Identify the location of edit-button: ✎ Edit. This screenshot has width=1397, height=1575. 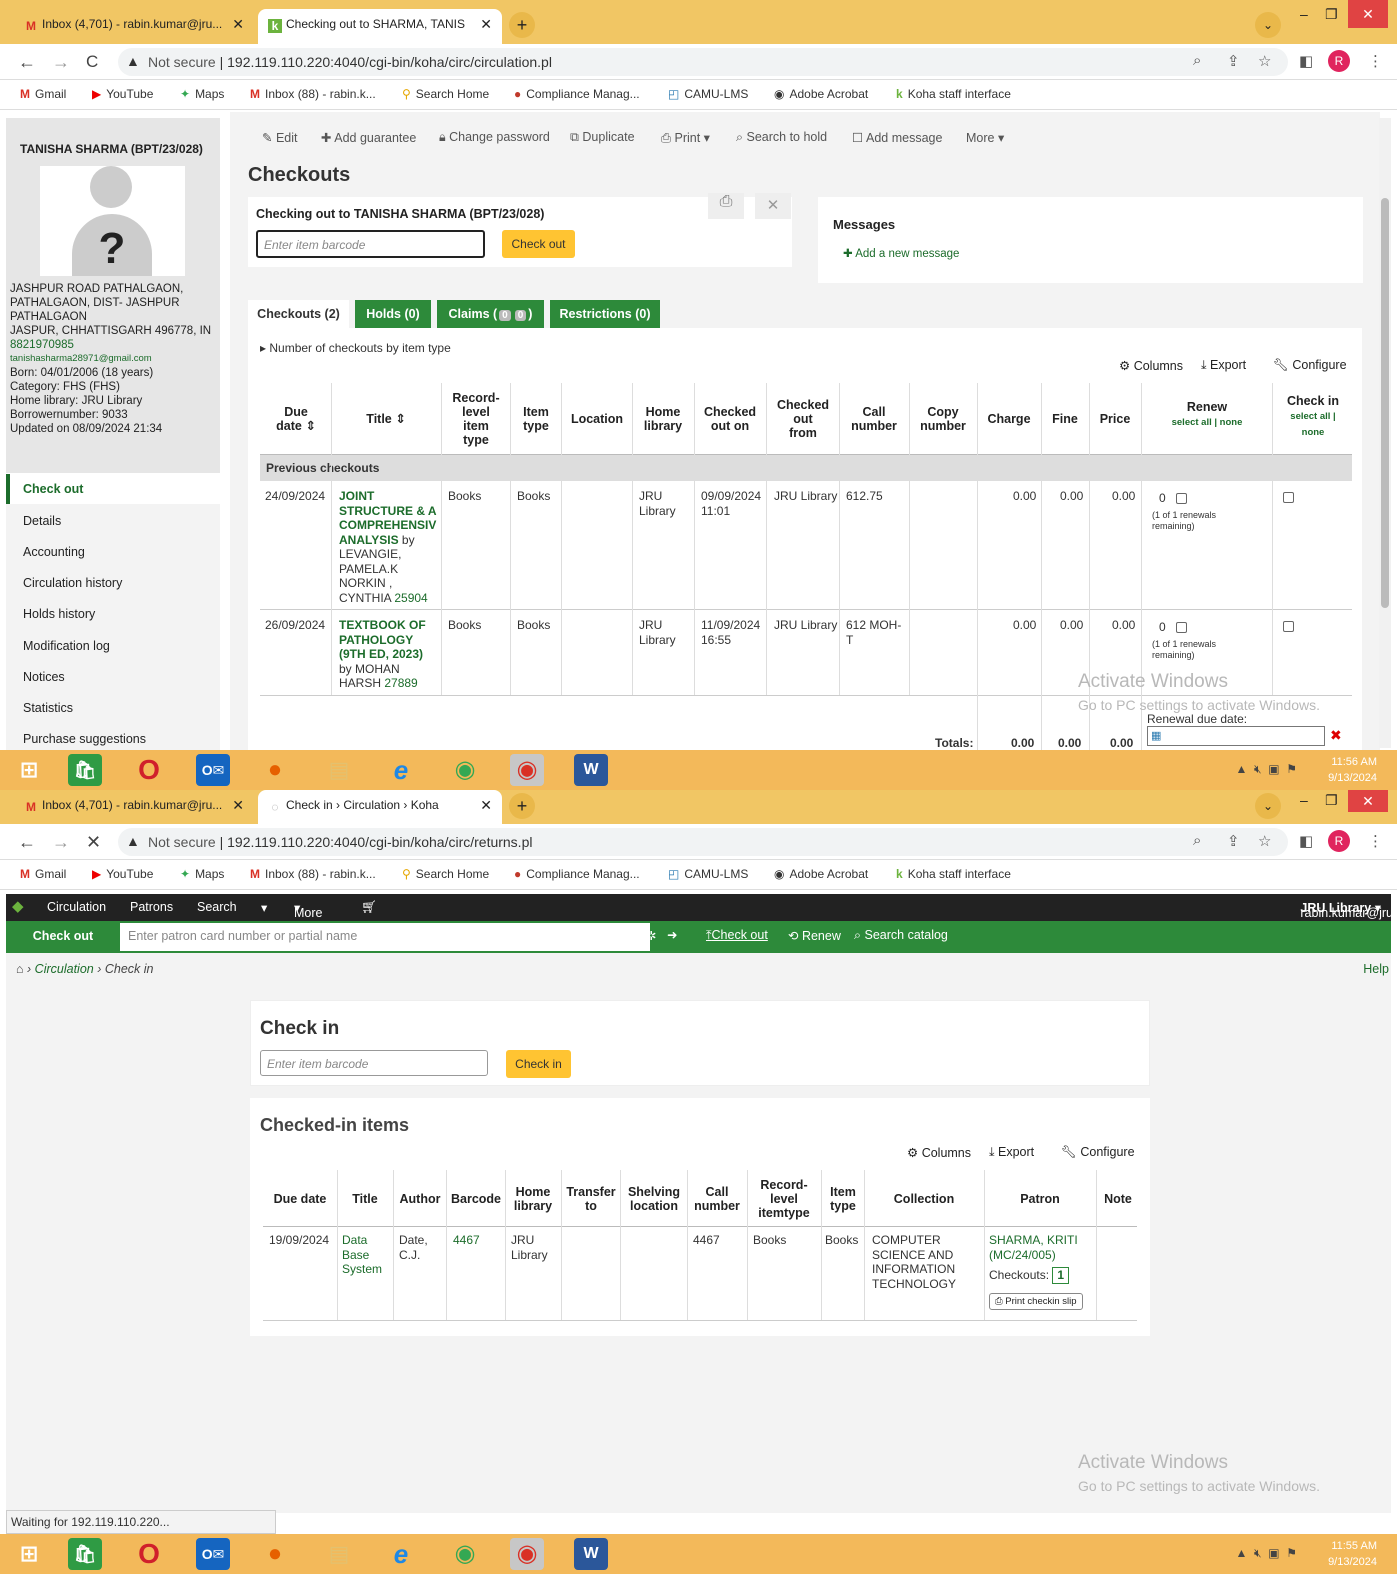
(280, 137).